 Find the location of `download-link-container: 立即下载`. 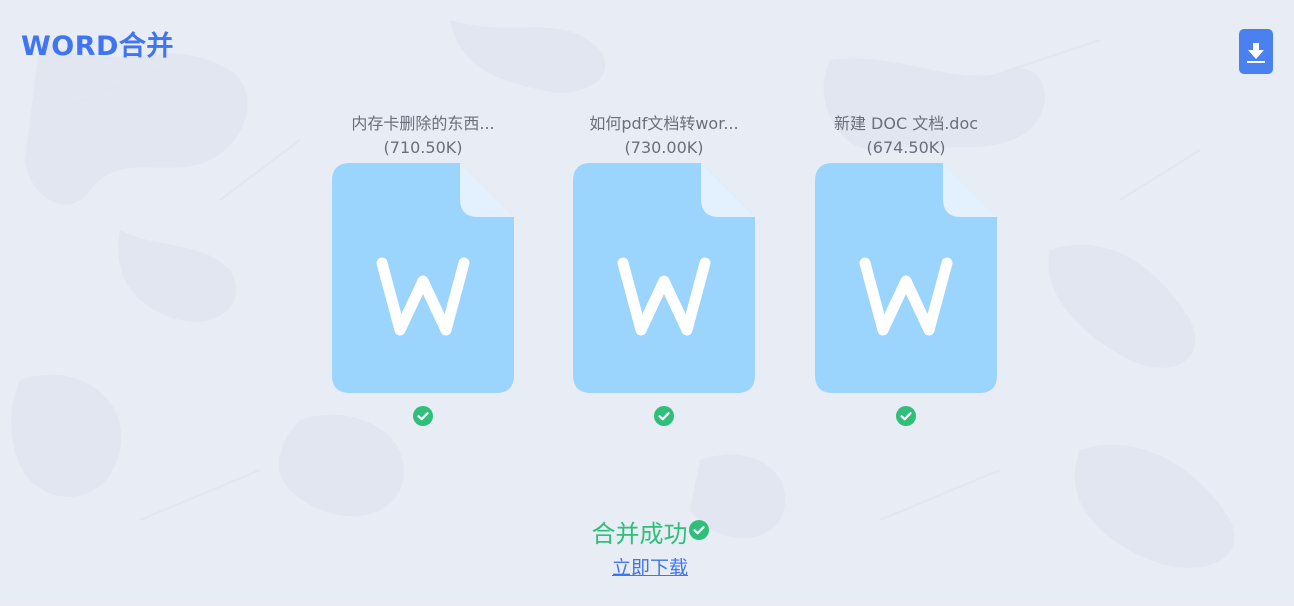

download-link-container: 立即下载 is located at coordinates (647, 566).